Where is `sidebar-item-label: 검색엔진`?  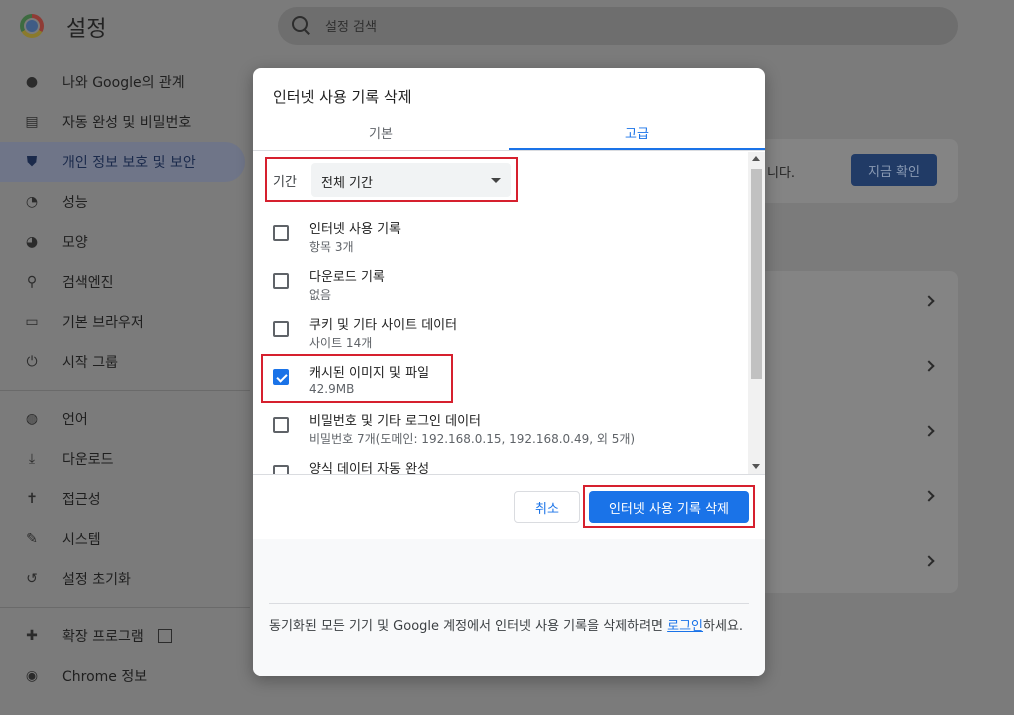 sidebar-item-label: 검색엔진 is located at coordinates (88, 283).